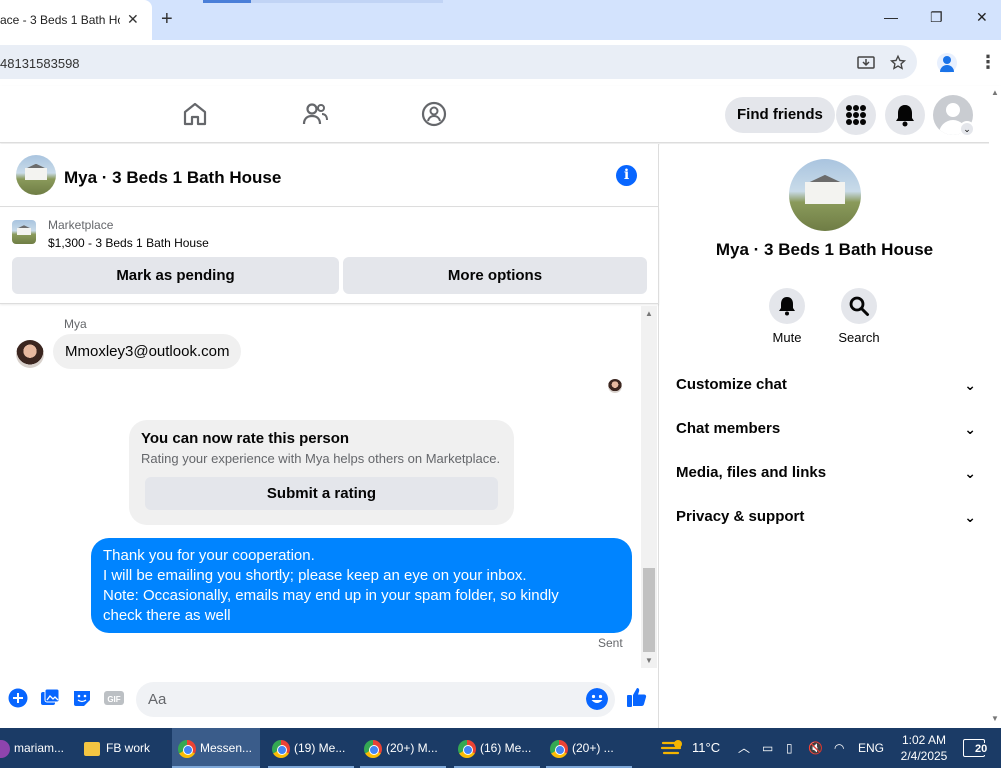 The width and height of the screenshot is (1001, 768). I want to click on menu-button, so click(856, 115).